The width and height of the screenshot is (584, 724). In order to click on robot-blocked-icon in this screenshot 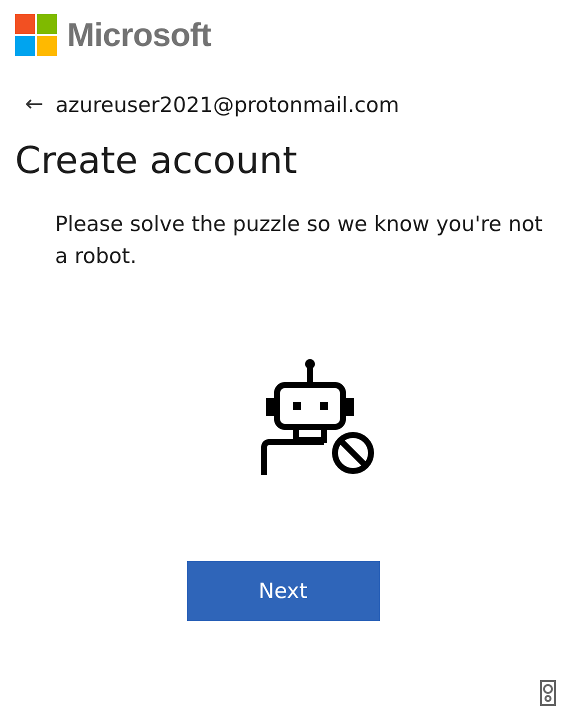, I will do `click(318, 416)`.